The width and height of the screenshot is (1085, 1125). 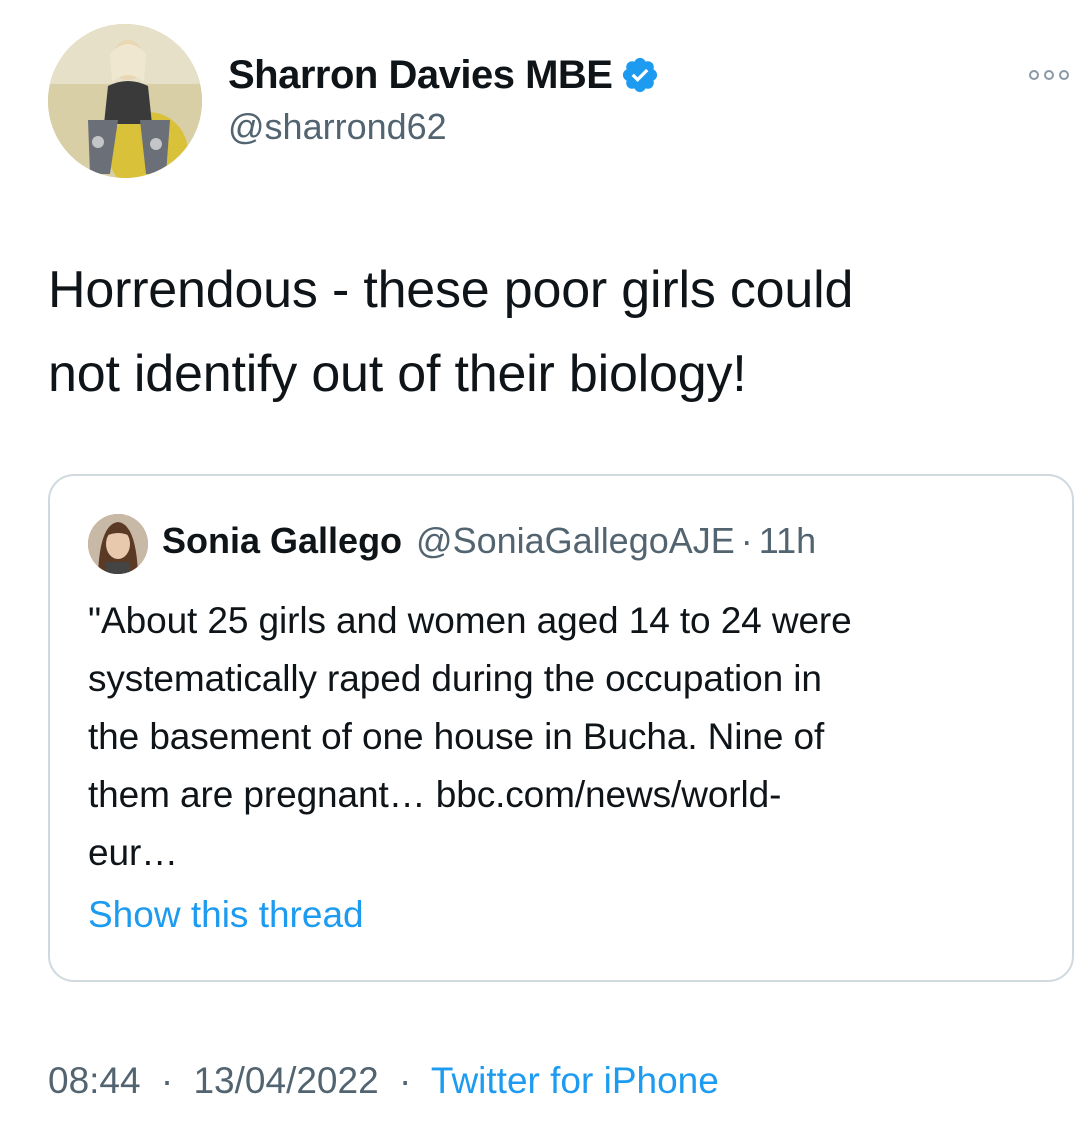 I want to click on avatar, so click(x=125, y=101).